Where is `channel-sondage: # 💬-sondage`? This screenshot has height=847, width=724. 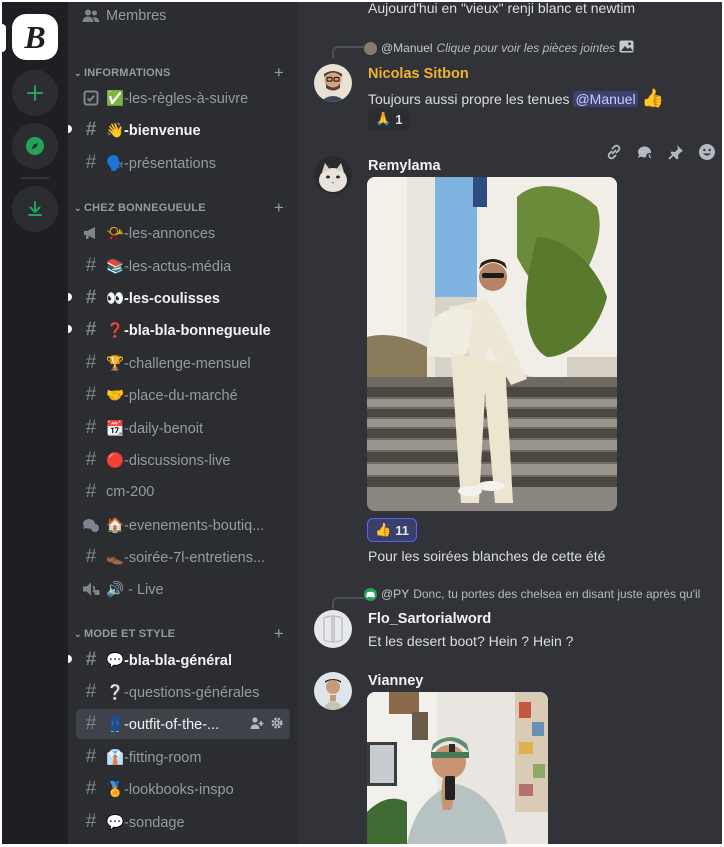 channel-sondage: # 💬-sondage is located at coordinates (183, 822).